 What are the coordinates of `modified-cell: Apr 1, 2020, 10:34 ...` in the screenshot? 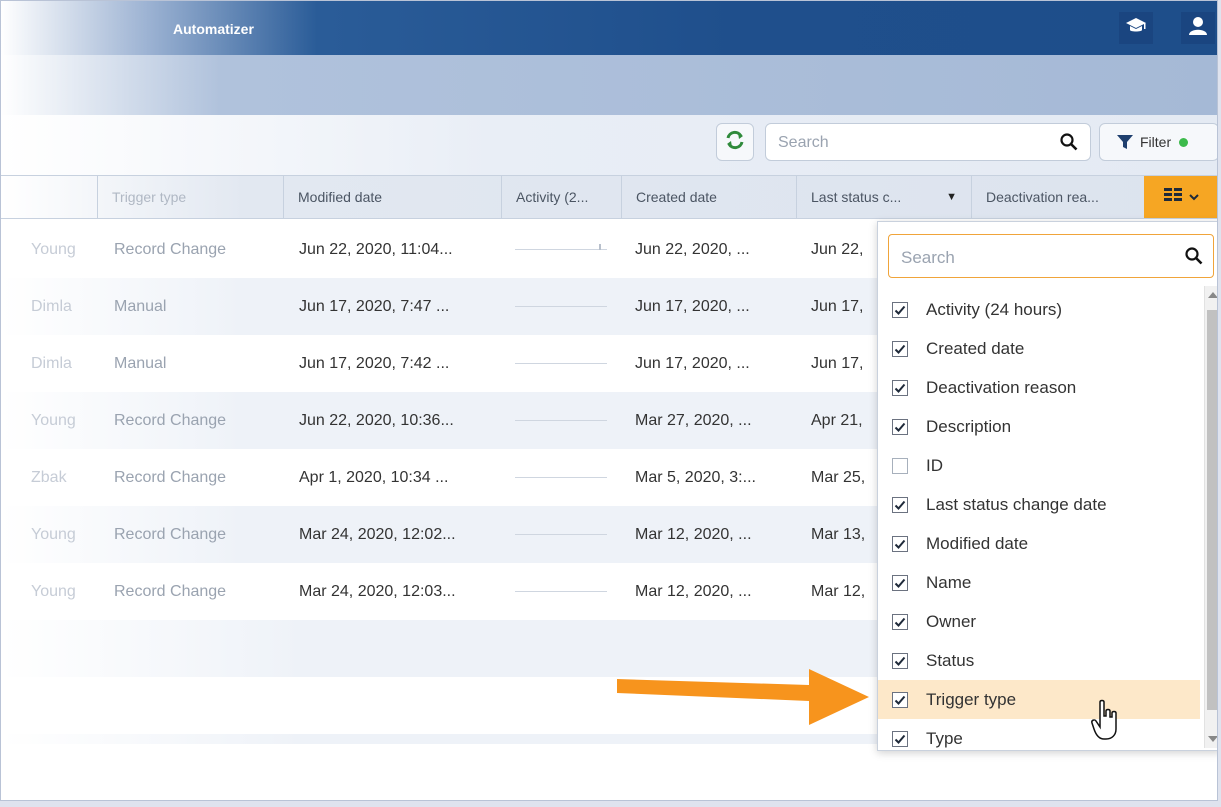 It's located at (374, 477).